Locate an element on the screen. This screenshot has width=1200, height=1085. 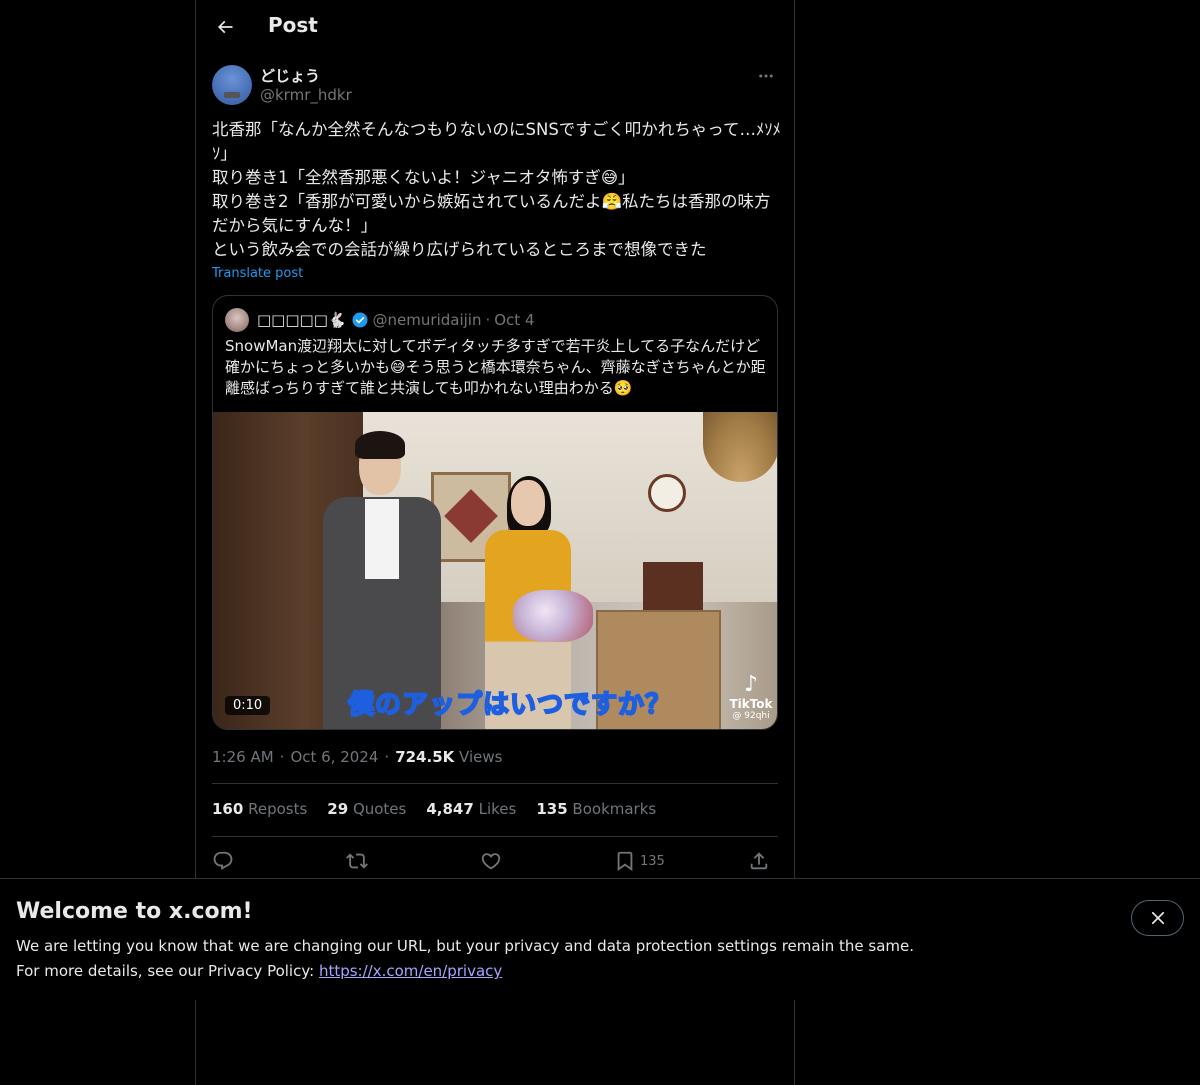
page-header: Post is located at coordinates (495, 27).